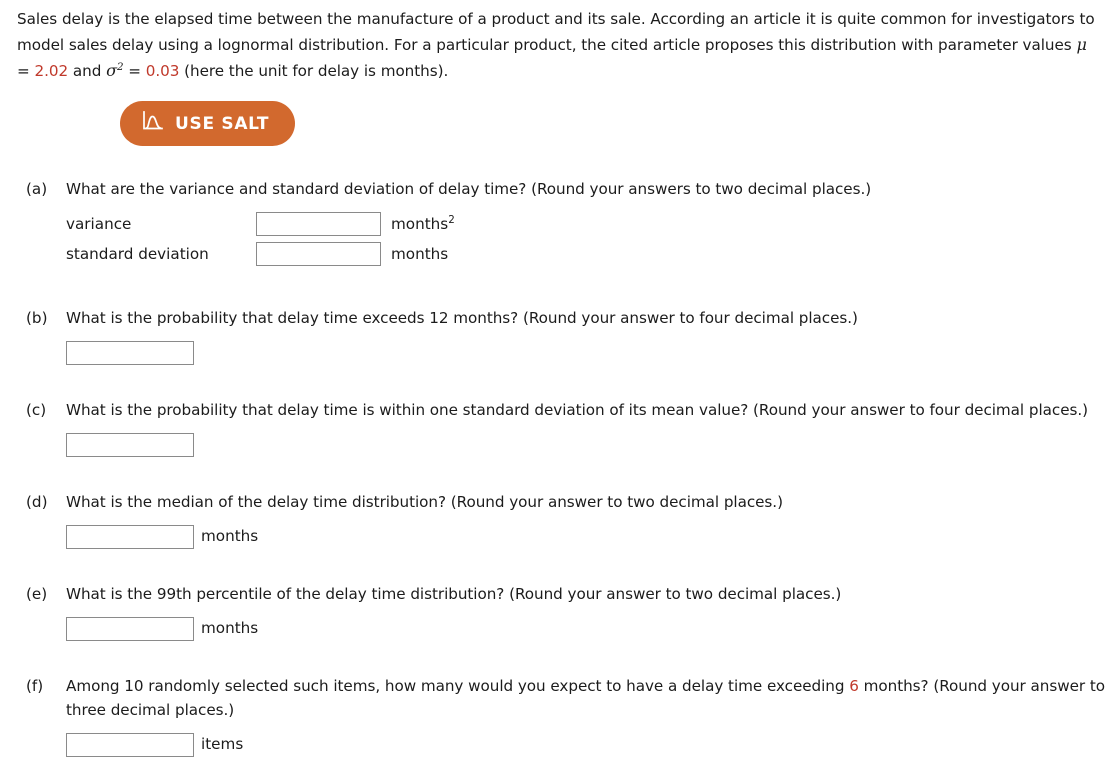  I want to click on variance-unit-cell: months2, so click(423, 227).